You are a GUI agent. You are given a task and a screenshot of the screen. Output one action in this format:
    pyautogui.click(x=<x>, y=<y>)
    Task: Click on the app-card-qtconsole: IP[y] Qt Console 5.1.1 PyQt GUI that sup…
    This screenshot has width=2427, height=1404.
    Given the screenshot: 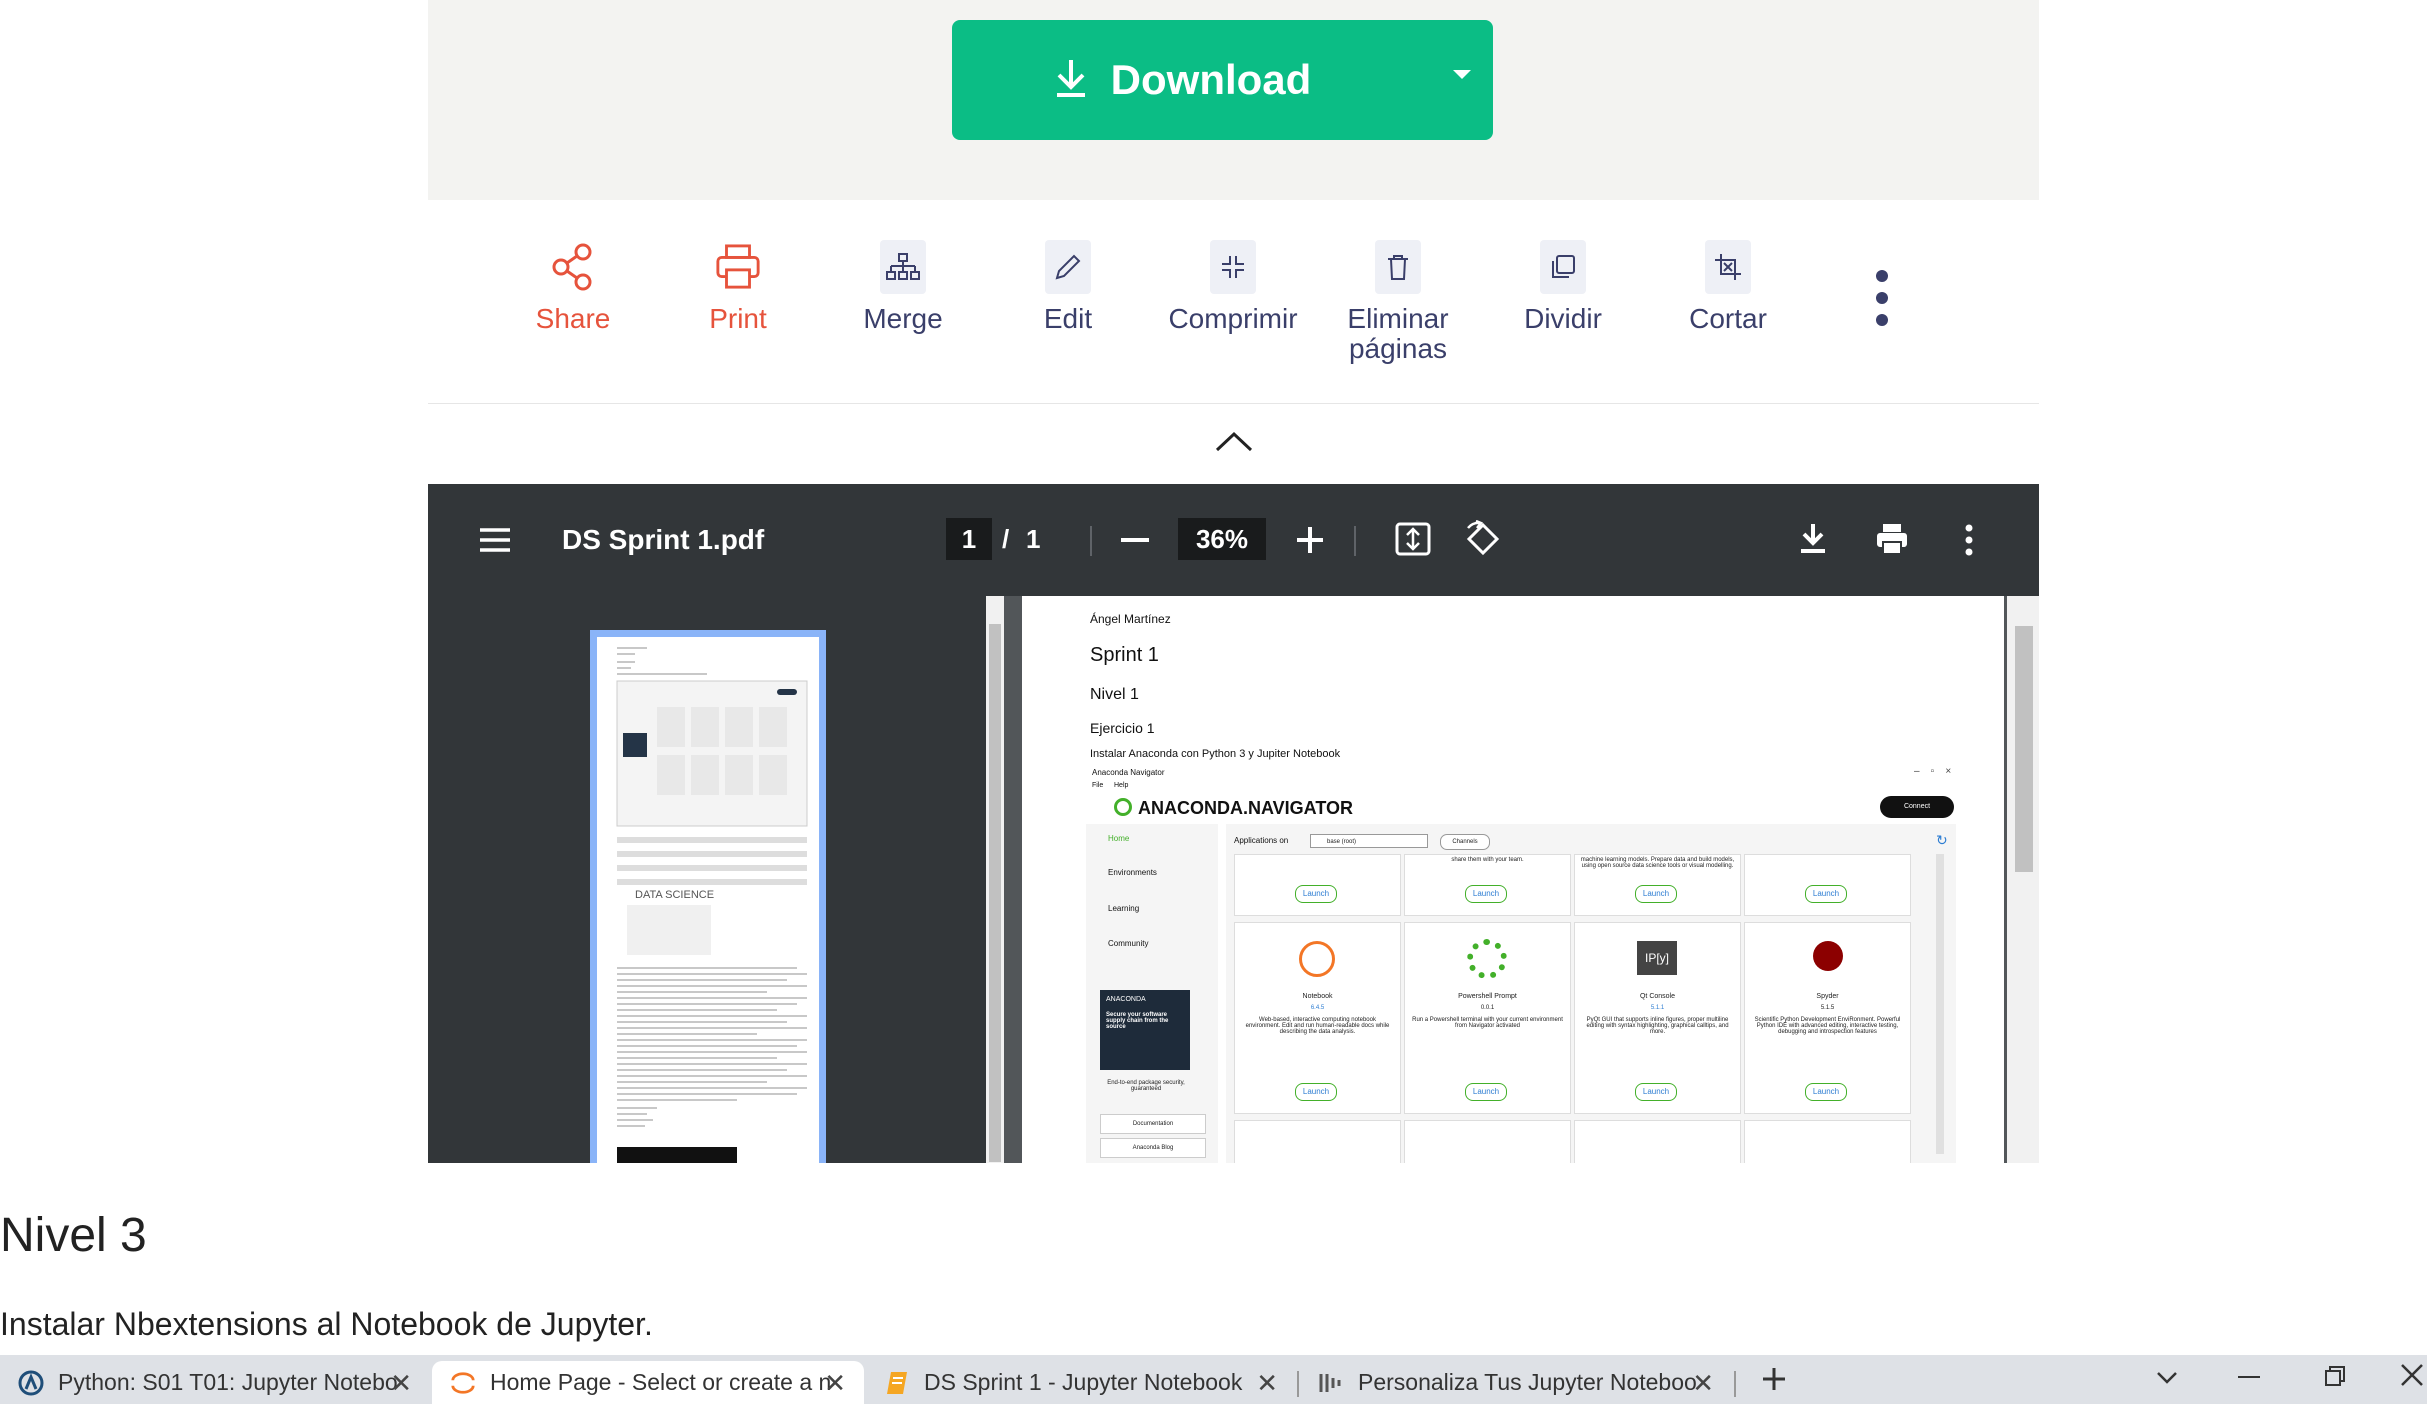 What is the action you would take?
    pyautogui.click(x=1657, y=1018)
    